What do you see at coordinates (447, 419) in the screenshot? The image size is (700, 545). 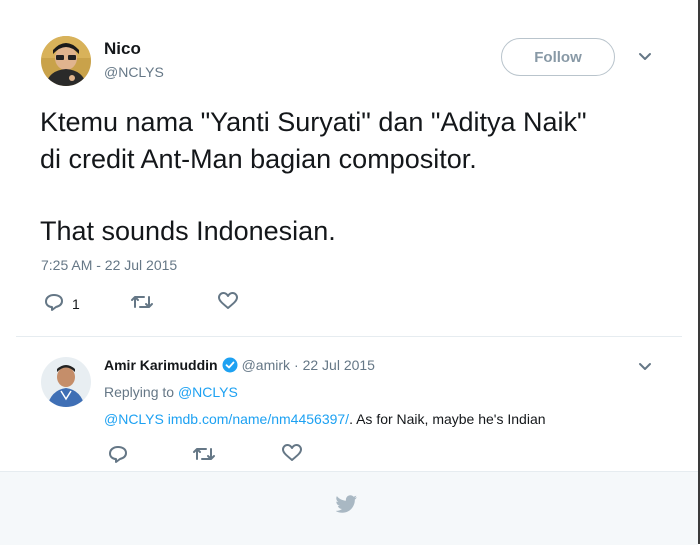 I see `reply-text-rest: . As for Naik, maybe he's Indian` at bounding box center [447, 419].